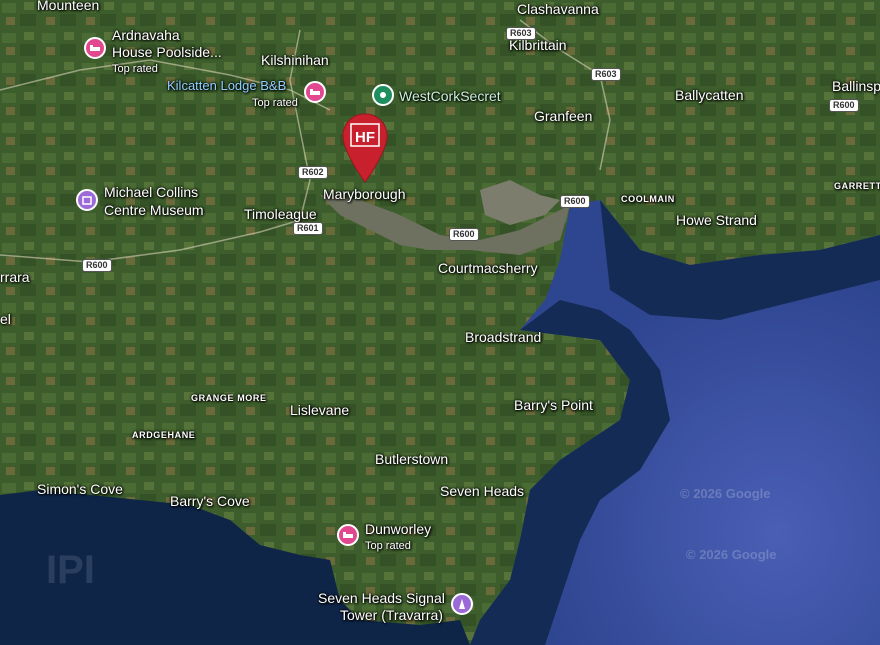  Describe the element at coordinates (87, 200) in the screenshot. I see `museum-icon` at that location.